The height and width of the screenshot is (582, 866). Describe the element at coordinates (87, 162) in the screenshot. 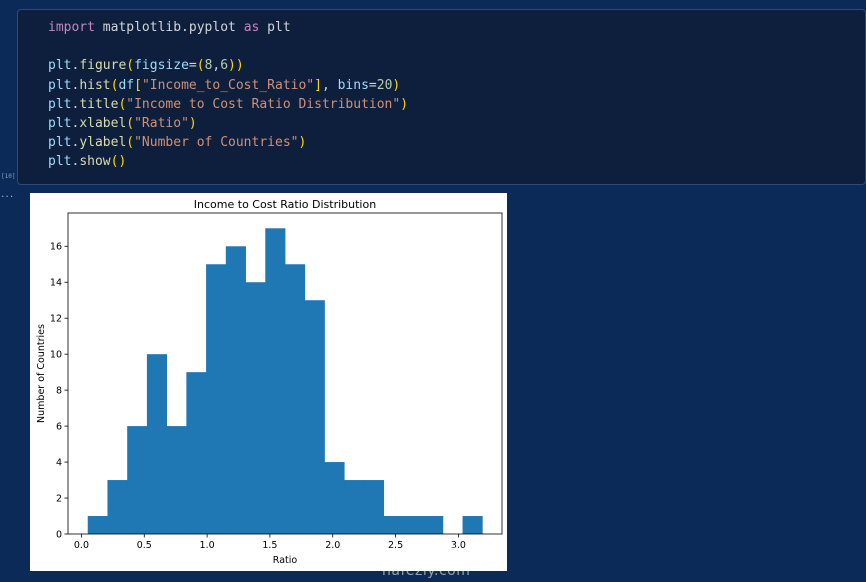

I see `code-line: plt.show()` at that location.